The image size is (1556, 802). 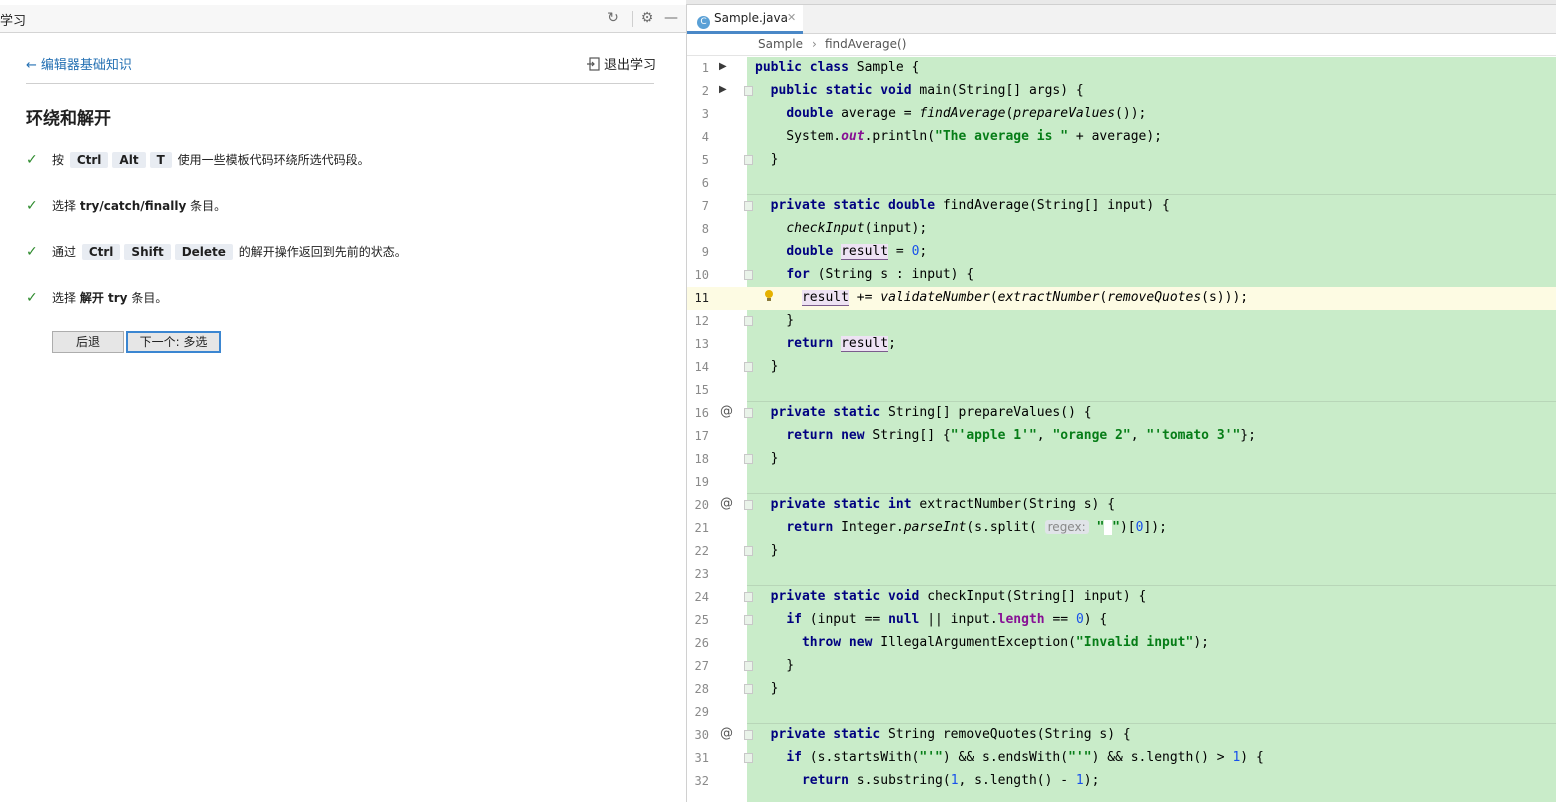 I want to click on learn-panel-title: 学习, so click(x=13, y=21).